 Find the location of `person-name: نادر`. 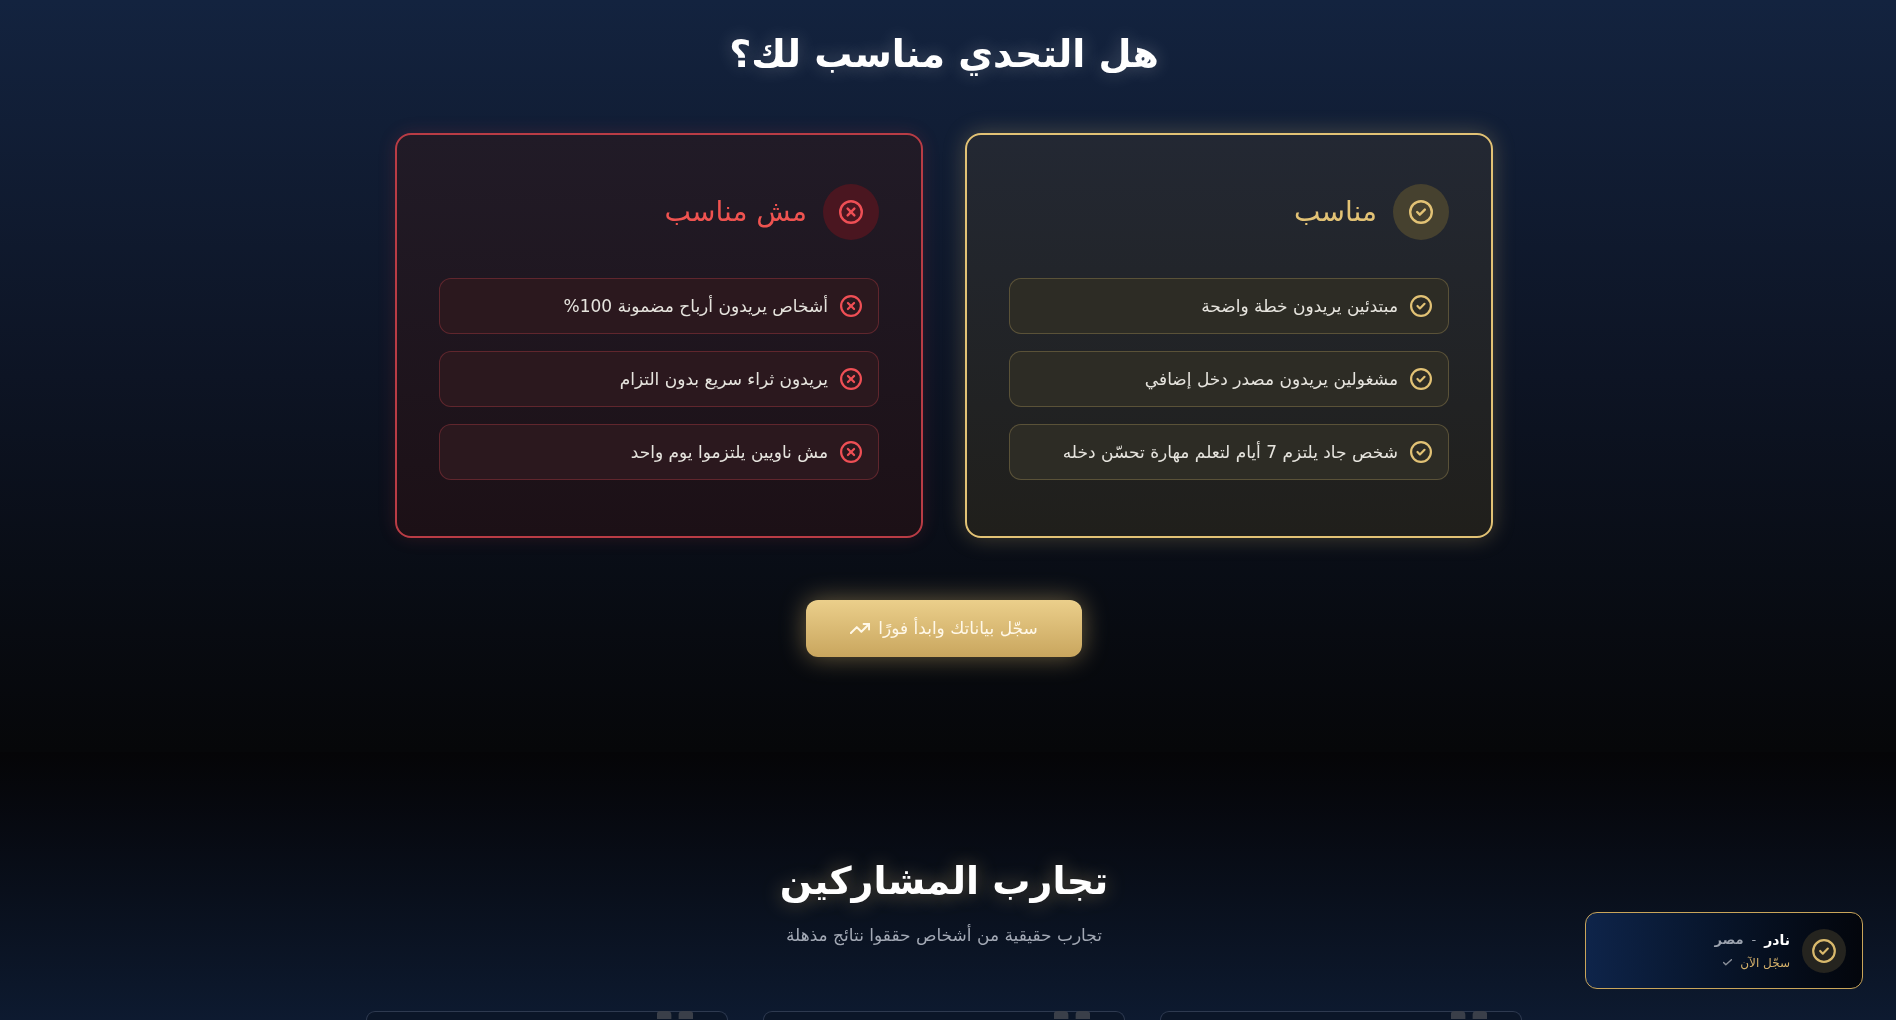

person-name: نادر is located at coordinates (1777, 940).